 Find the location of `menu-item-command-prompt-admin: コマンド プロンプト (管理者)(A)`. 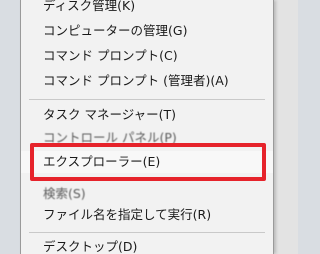

menu-item-command-prompt-admin: コマンド プロンプト (管理者)(A) is located at coordinates (147, 81).